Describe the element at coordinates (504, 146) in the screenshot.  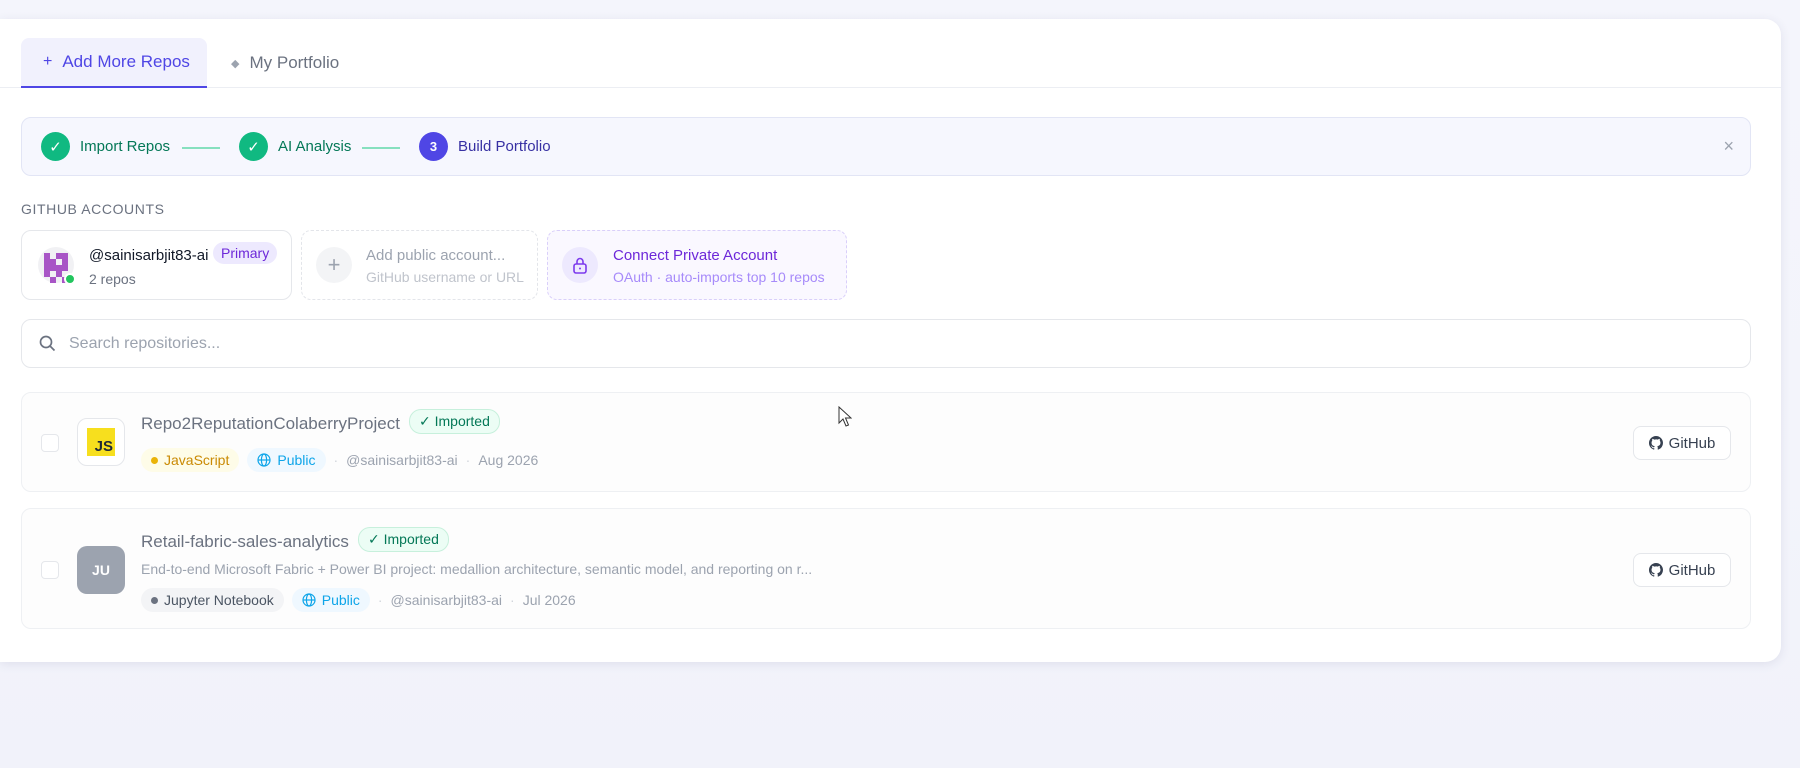
I see `step-label: Build Portfolio` at that location.